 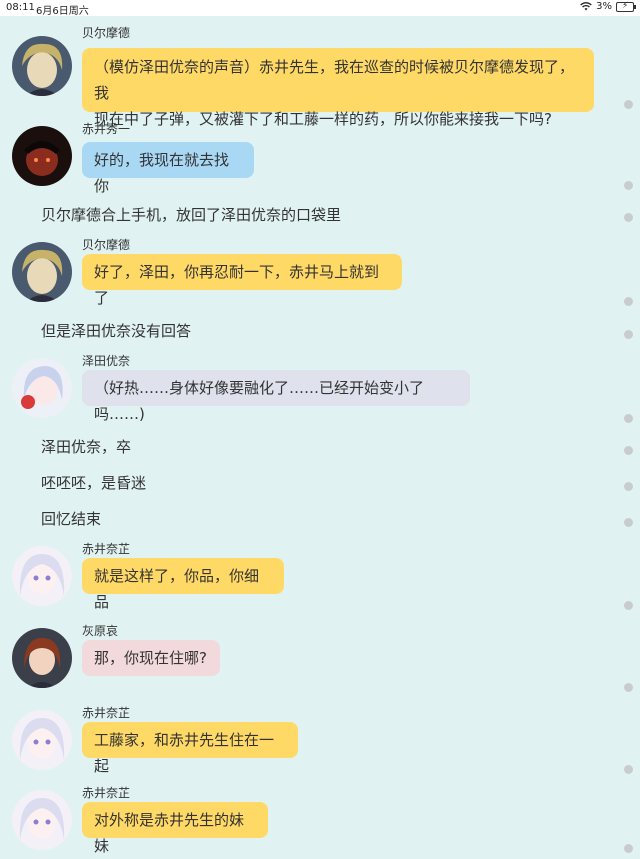 I want to click on battery-icon: ⚡, so click(x=626, y=6).